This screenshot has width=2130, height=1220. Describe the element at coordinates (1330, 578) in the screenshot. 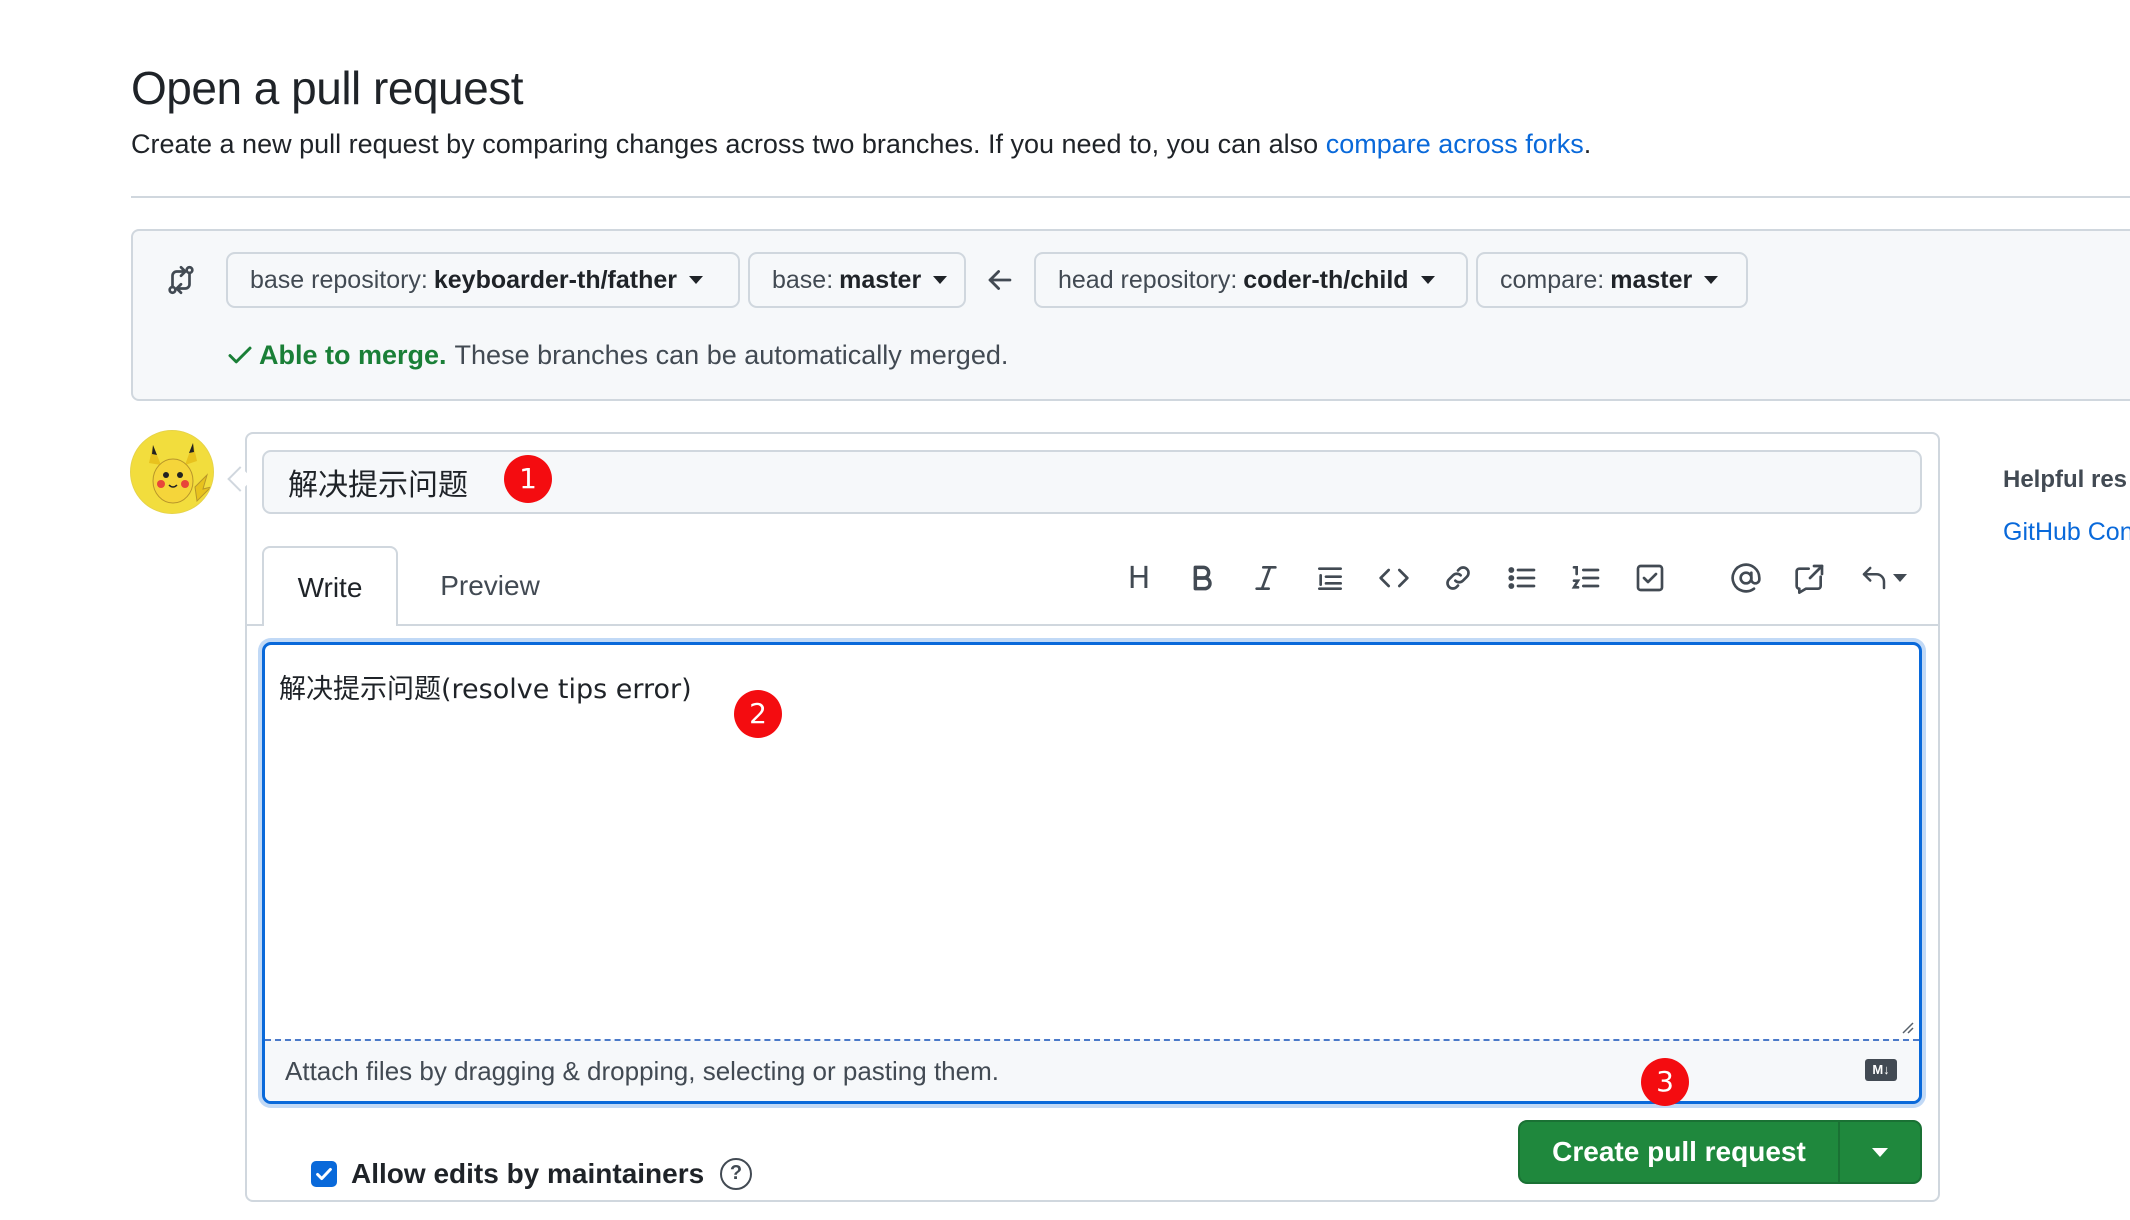

I see `quote-icon` at that location.